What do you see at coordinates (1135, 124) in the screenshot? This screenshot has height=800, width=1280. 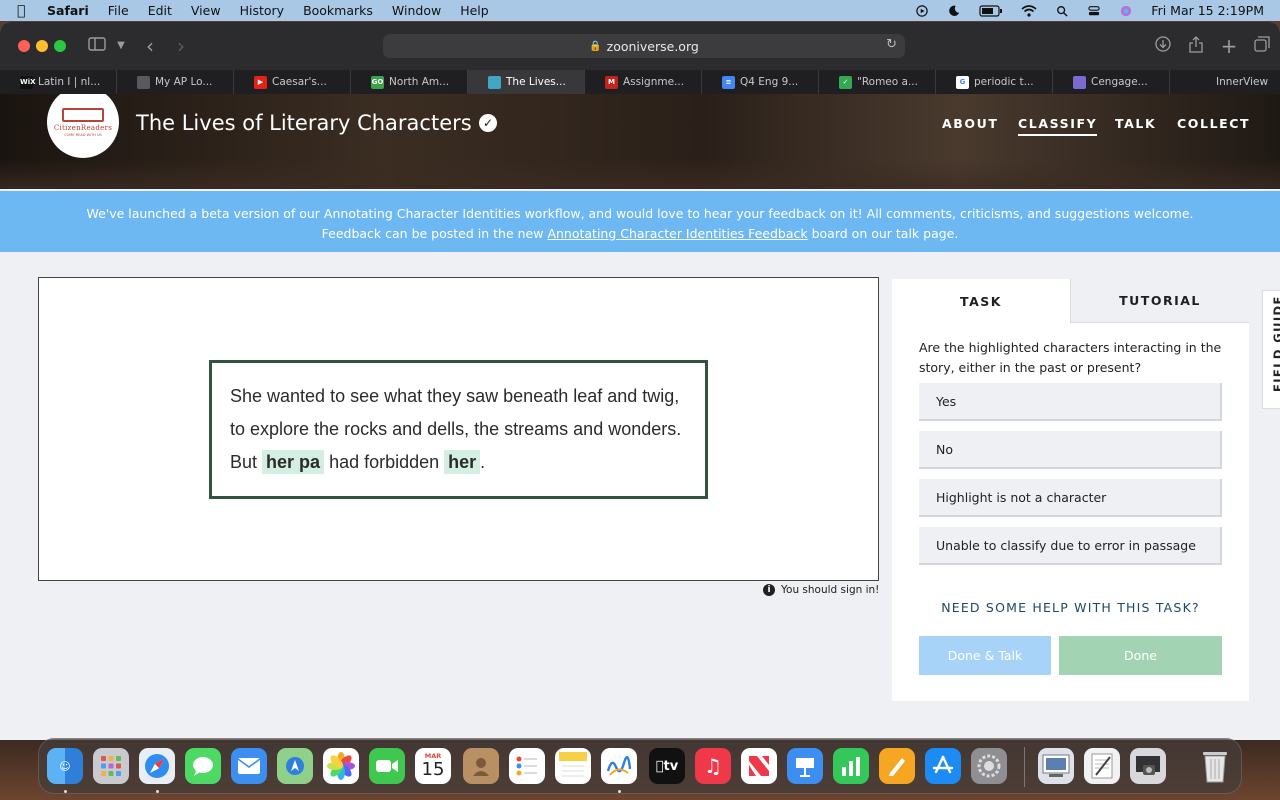 I see `nav-talk: TALK` at bounding box center [1135, 124].